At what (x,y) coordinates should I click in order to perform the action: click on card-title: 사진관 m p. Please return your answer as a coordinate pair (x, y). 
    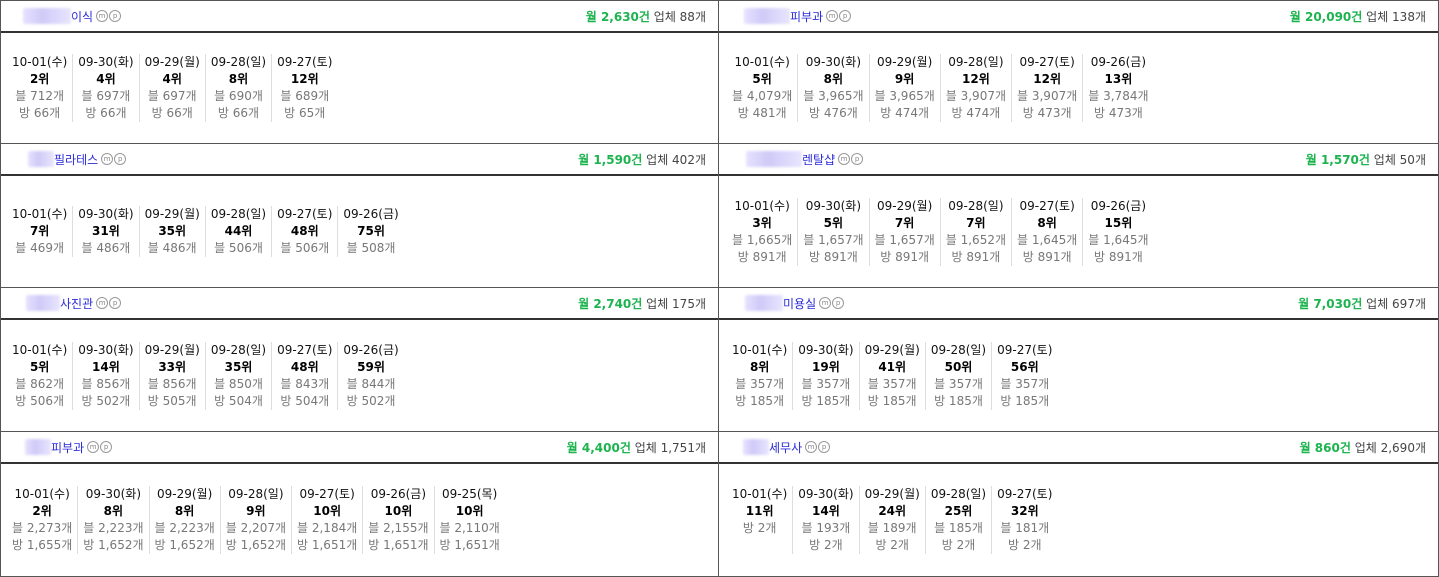
    Looking at the image, I should click on (74, 303).